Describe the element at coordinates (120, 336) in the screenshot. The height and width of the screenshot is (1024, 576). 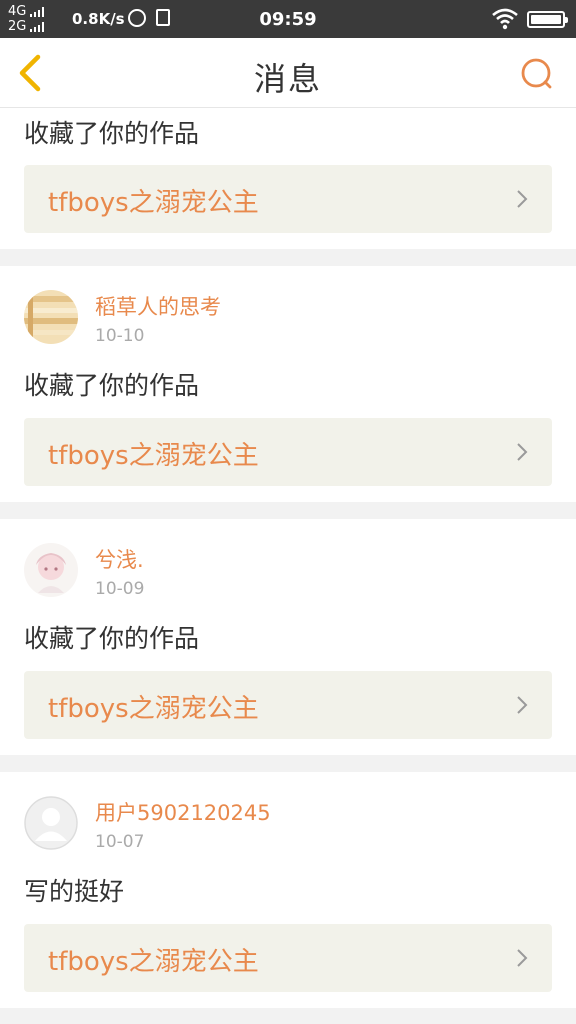
I see `message-date: 10-10` at that location.